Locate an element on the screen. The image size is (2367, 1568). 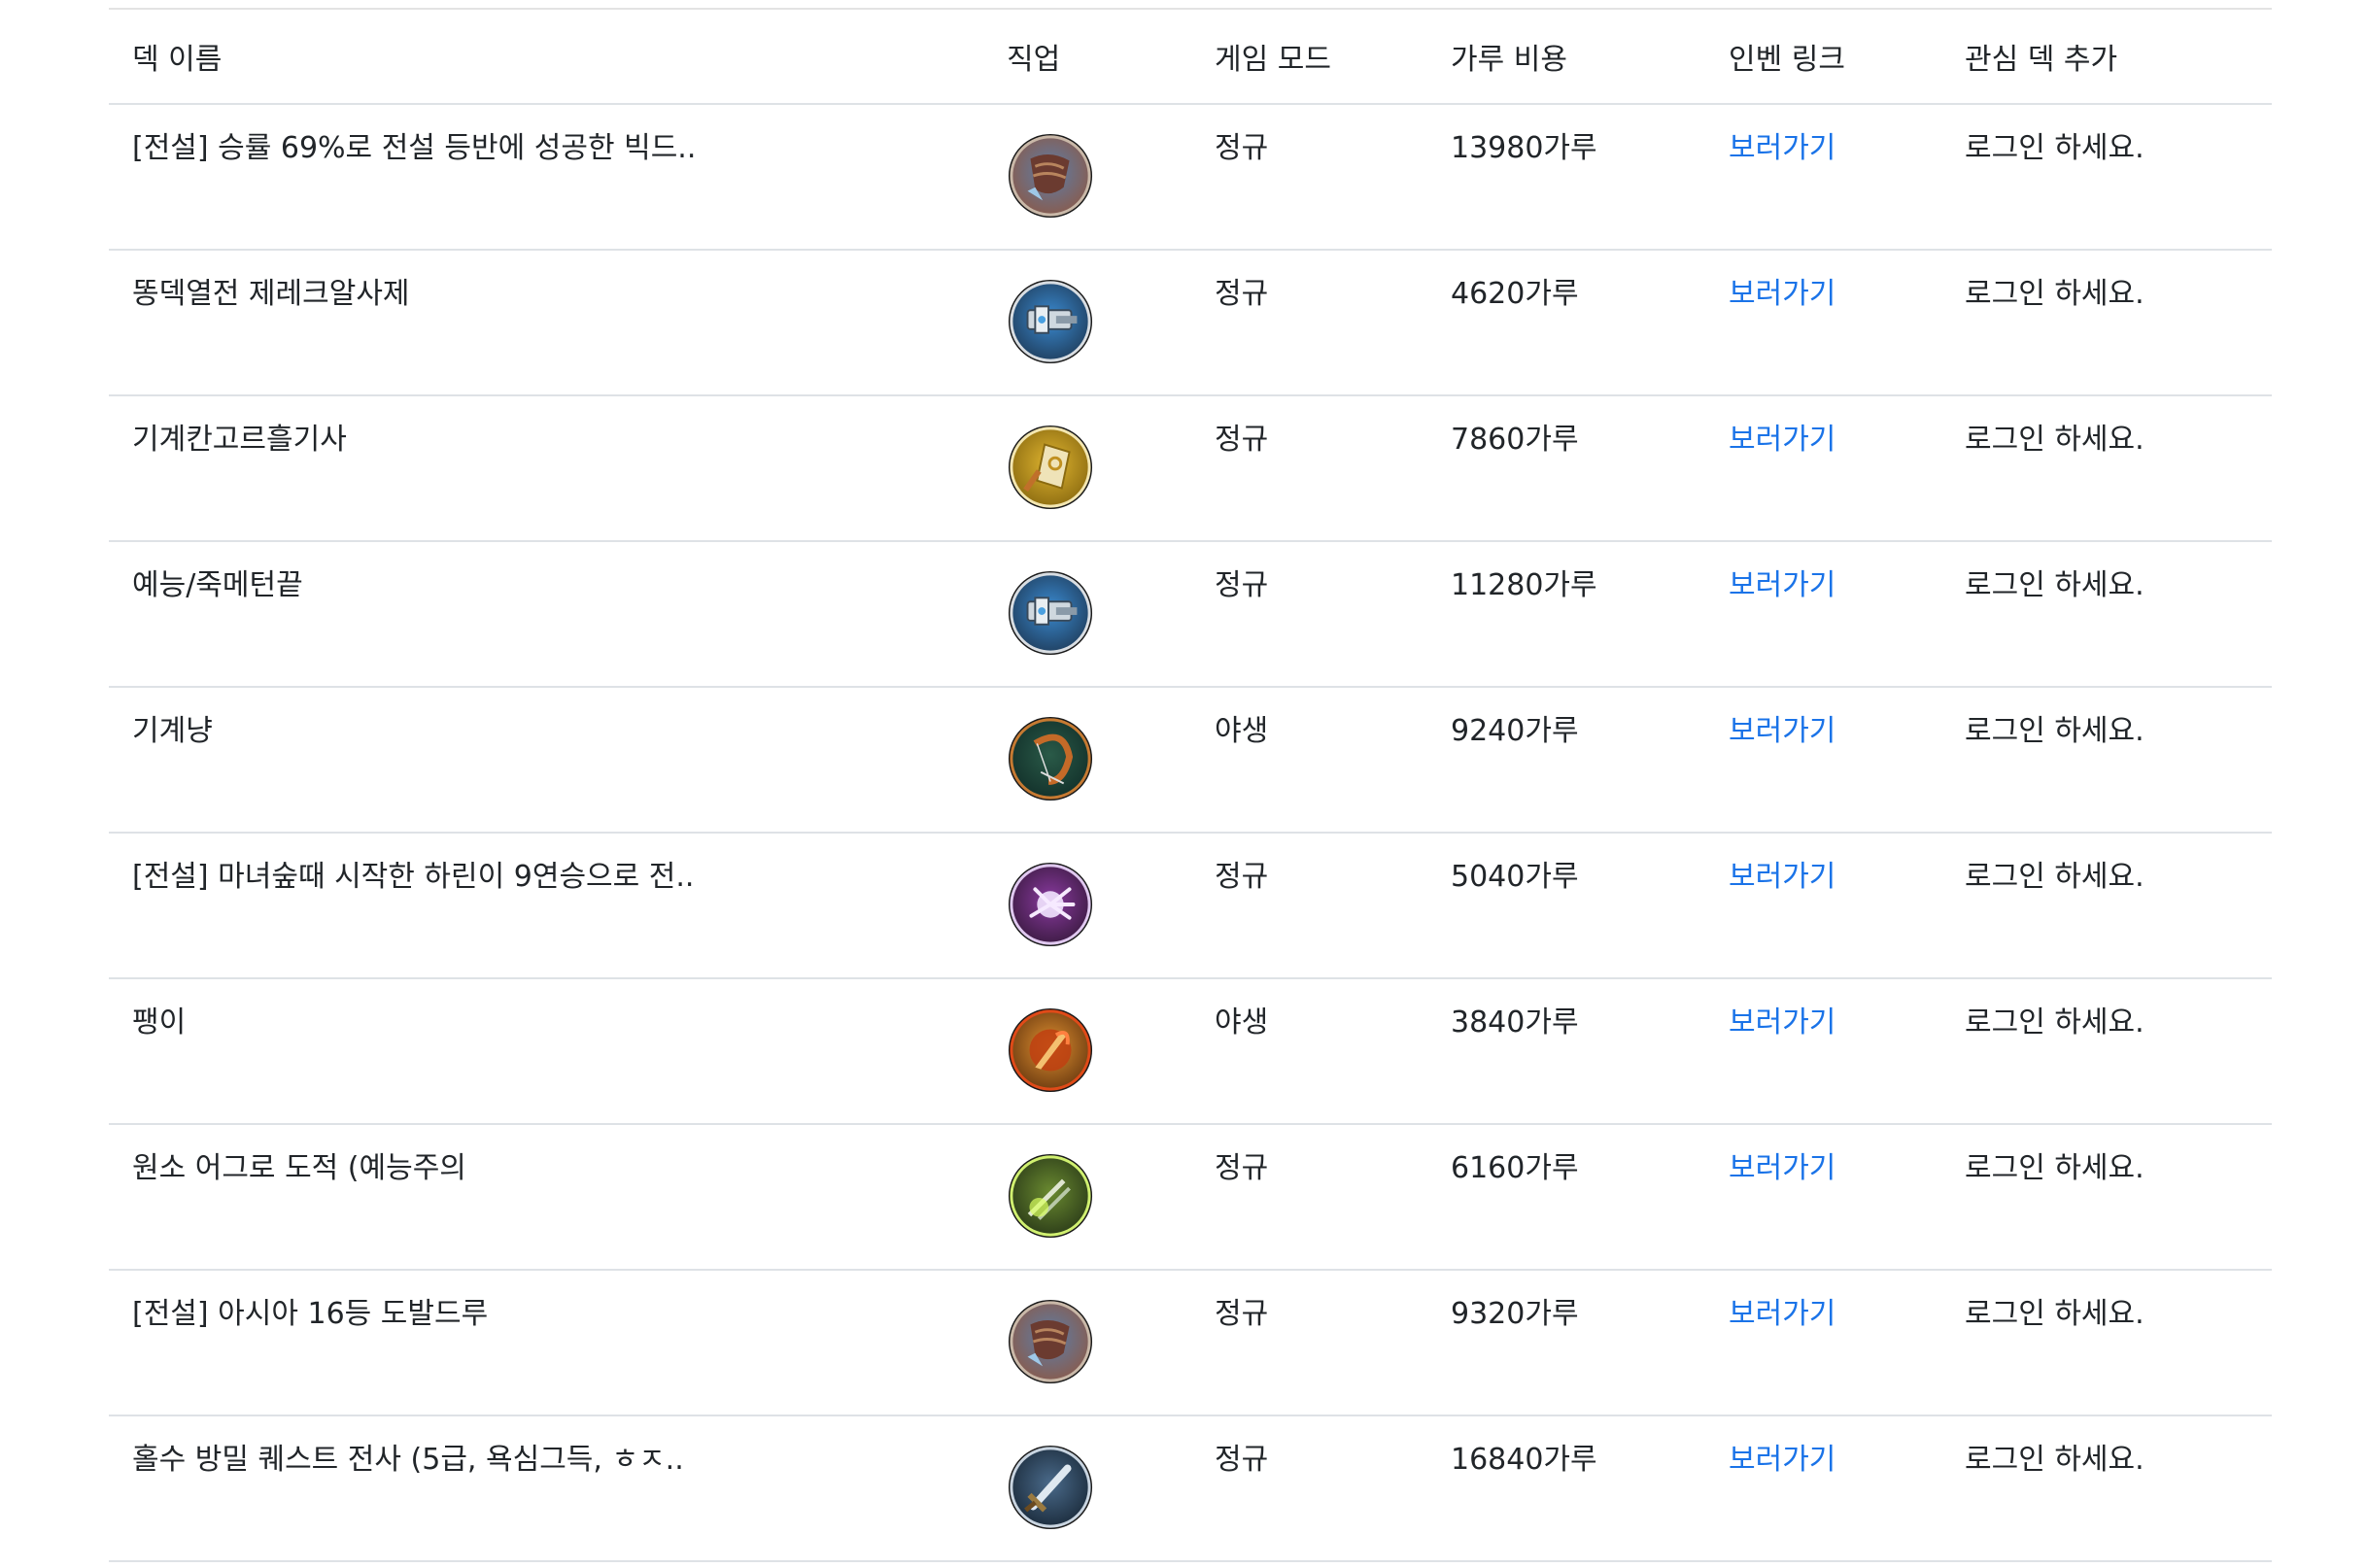
dust-cost: 4620가루 is located at coordinates (1566, 323).